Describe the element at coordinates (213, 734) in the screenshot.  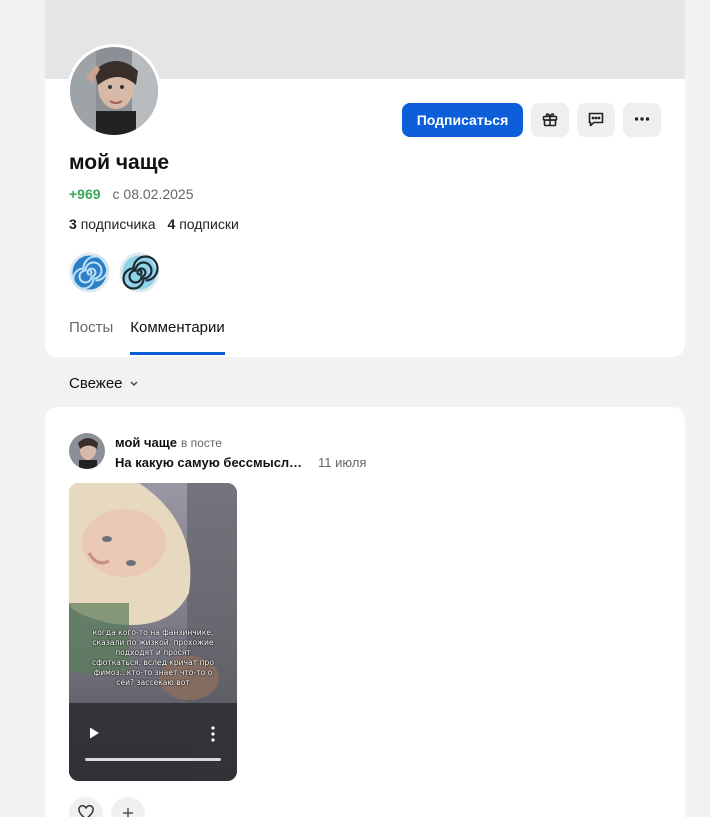
I see `video-more-icon` at that location.